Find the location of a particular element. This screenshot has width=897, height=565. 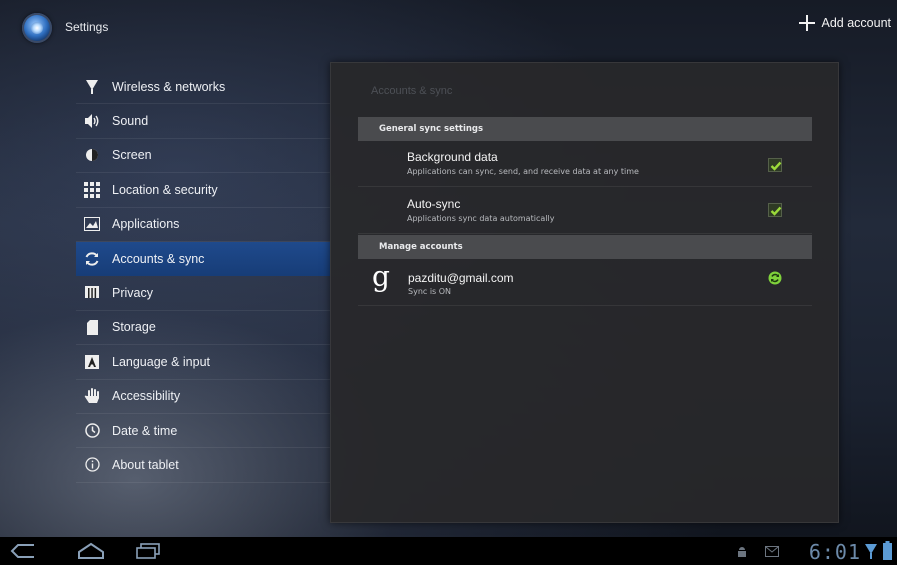

google-account-icon: g is located at coordinates (381, 276).